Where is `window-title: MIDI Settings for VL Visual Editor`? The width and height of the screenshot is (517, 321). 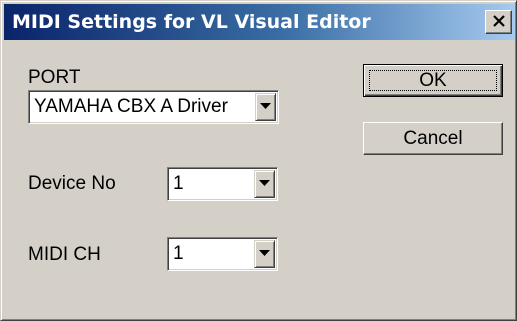
window-title: MIDI Settings for VL Visual Editor is located at coordinates (191, 22).